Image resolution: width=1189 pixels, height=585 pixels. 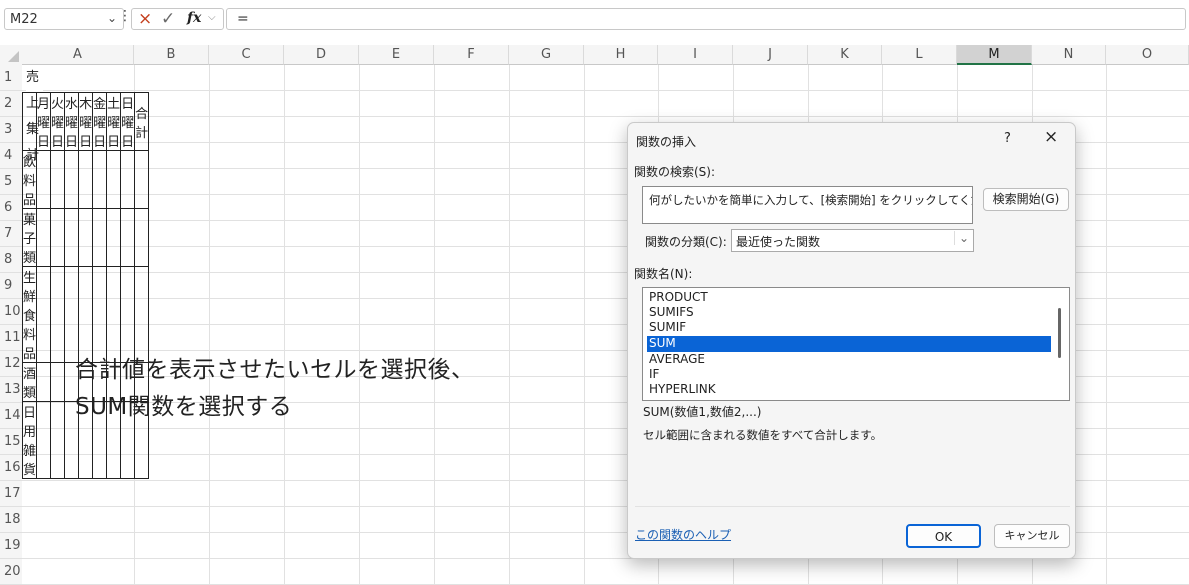 I want to click on row-header-8: 8, so click(x=11, y=260).